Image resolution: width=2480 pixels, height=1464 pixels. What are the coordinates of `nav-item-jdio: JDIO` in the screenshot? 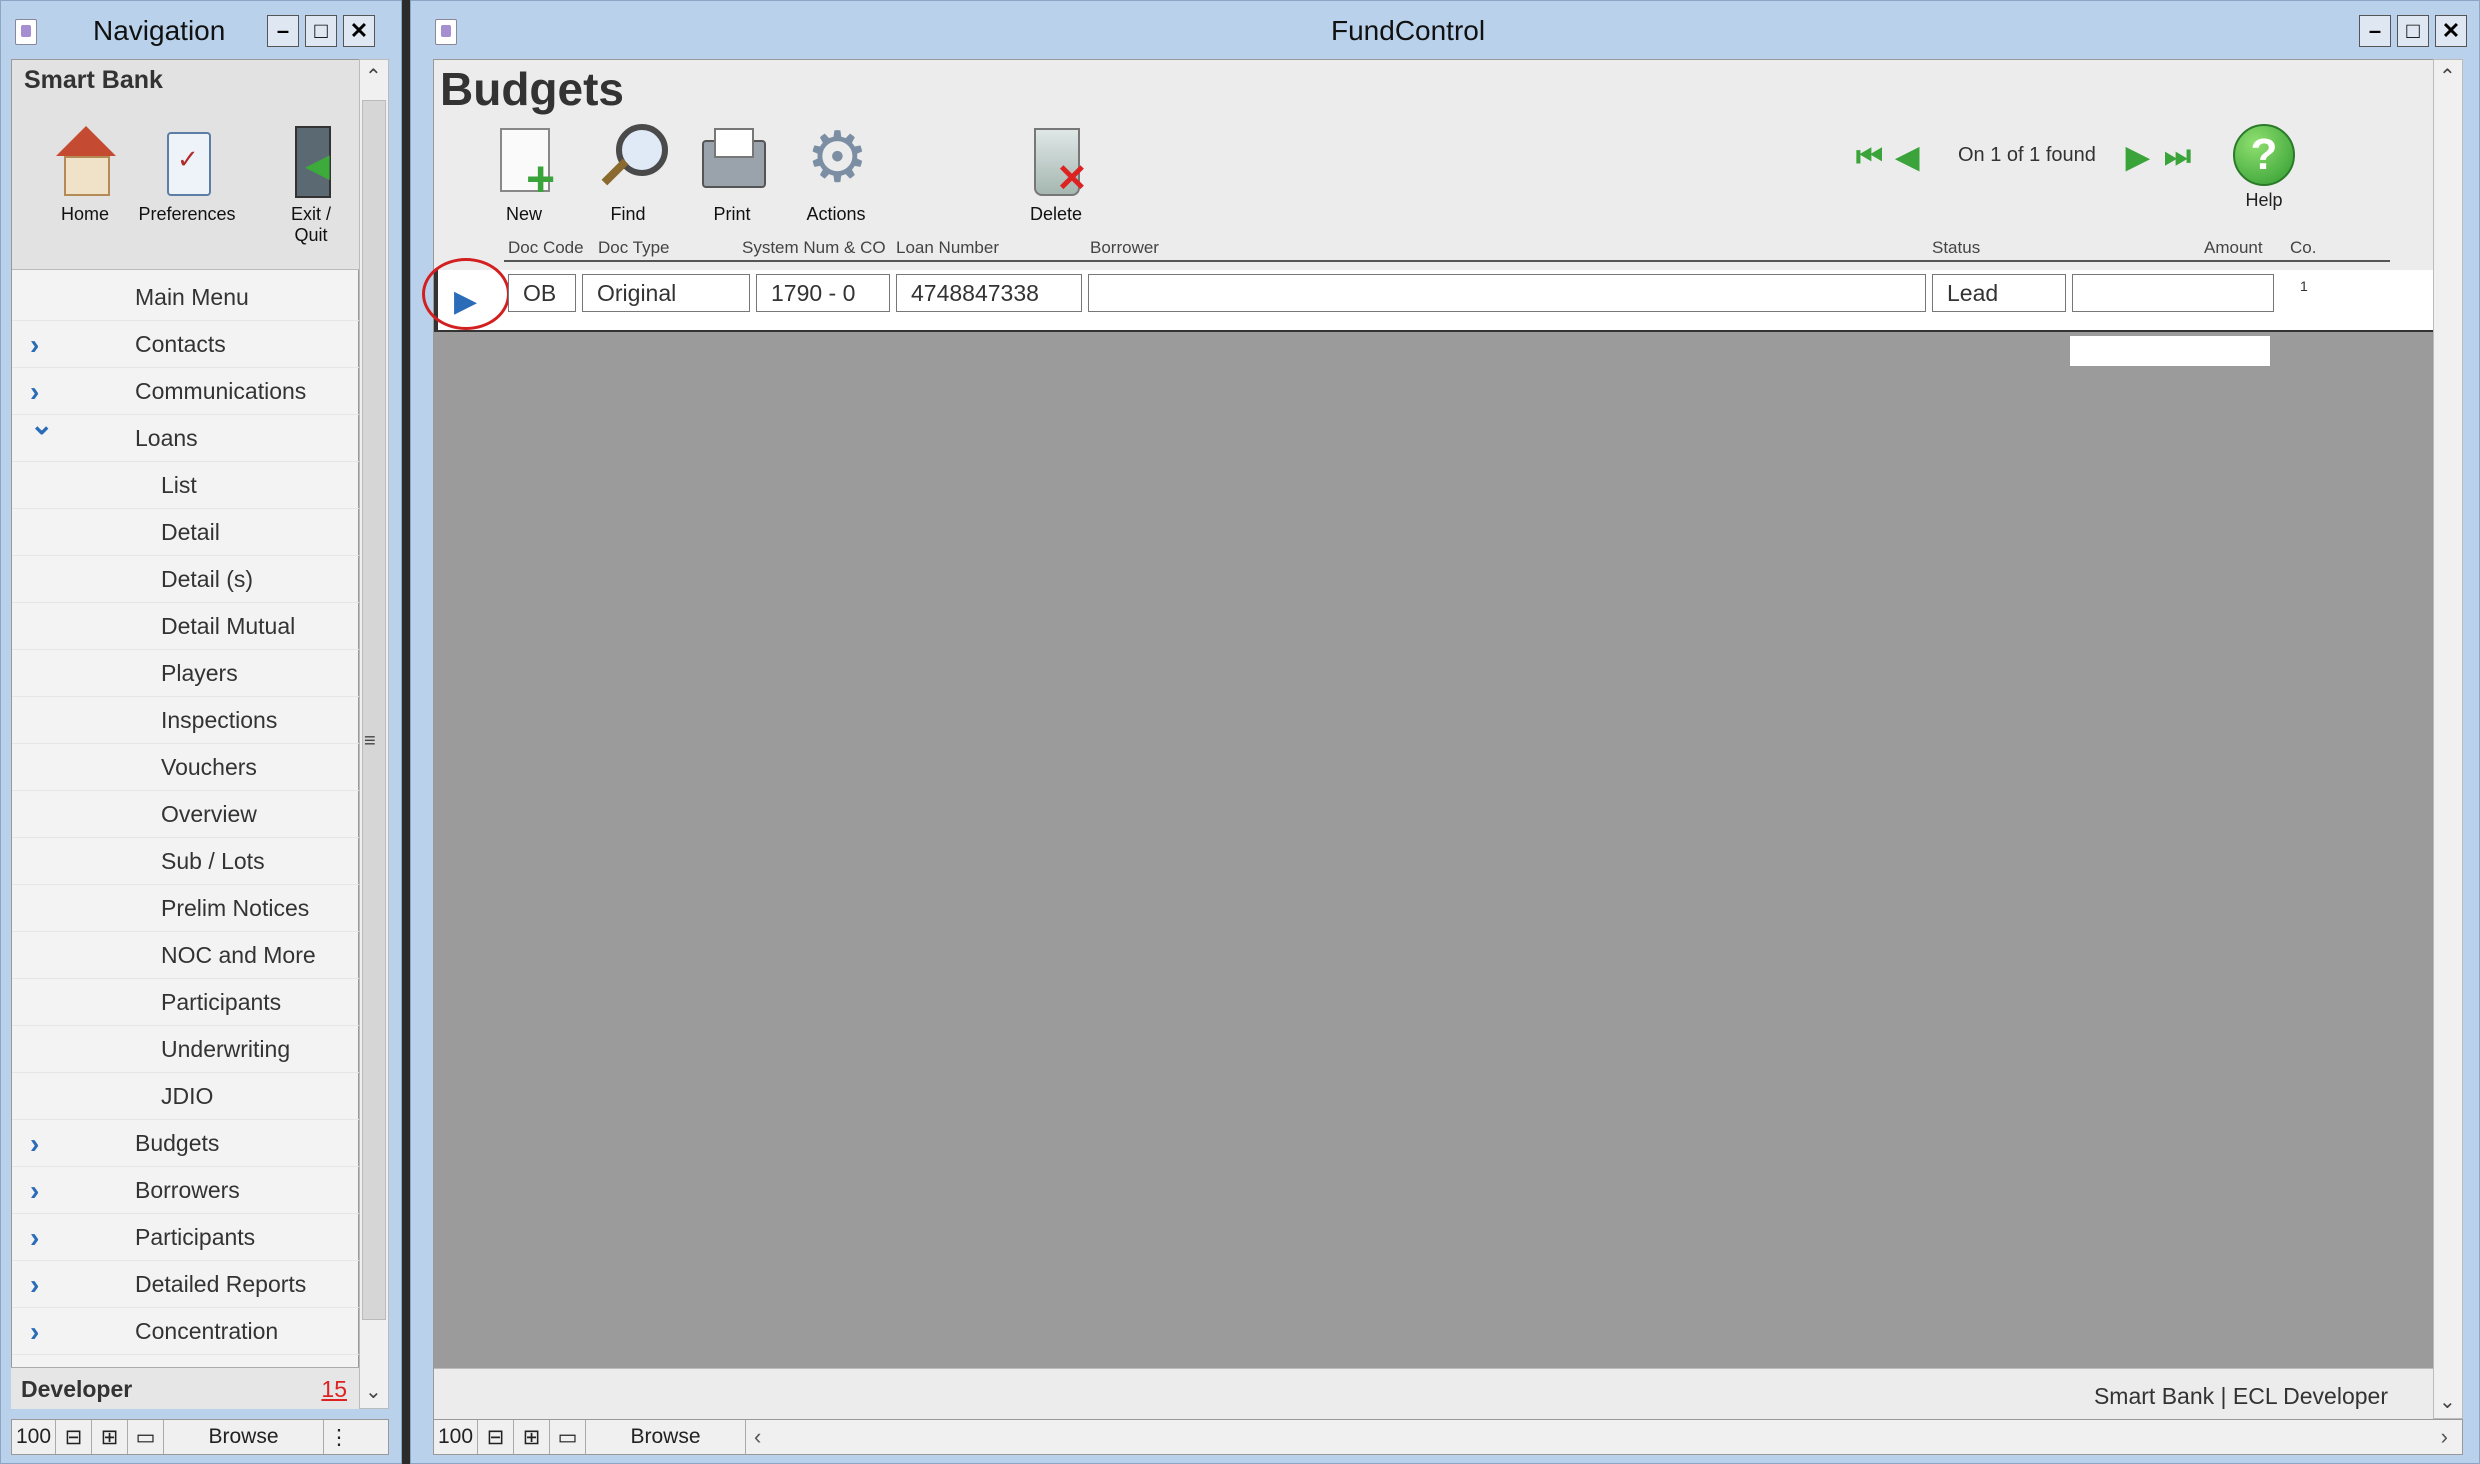 It's located at (186, 1096).